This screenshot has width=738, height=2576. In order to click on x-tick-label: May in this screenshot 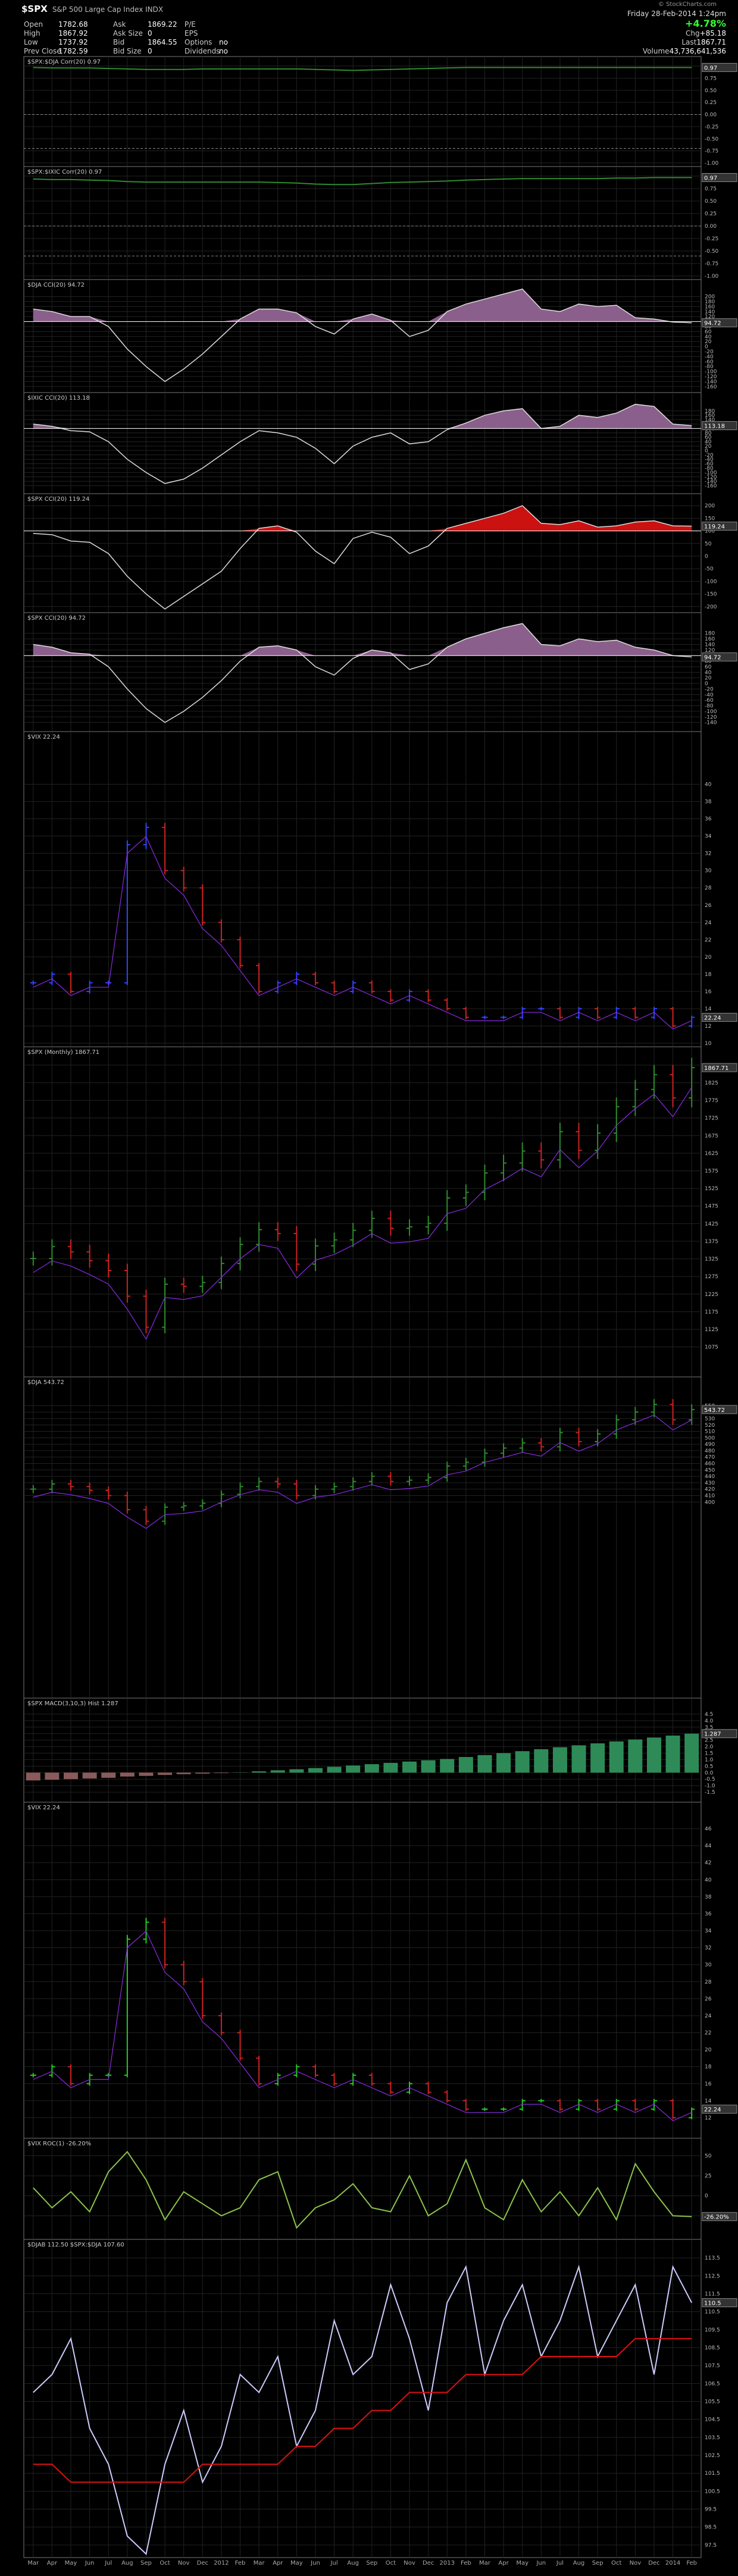, I will do `click(297, 2563)`.